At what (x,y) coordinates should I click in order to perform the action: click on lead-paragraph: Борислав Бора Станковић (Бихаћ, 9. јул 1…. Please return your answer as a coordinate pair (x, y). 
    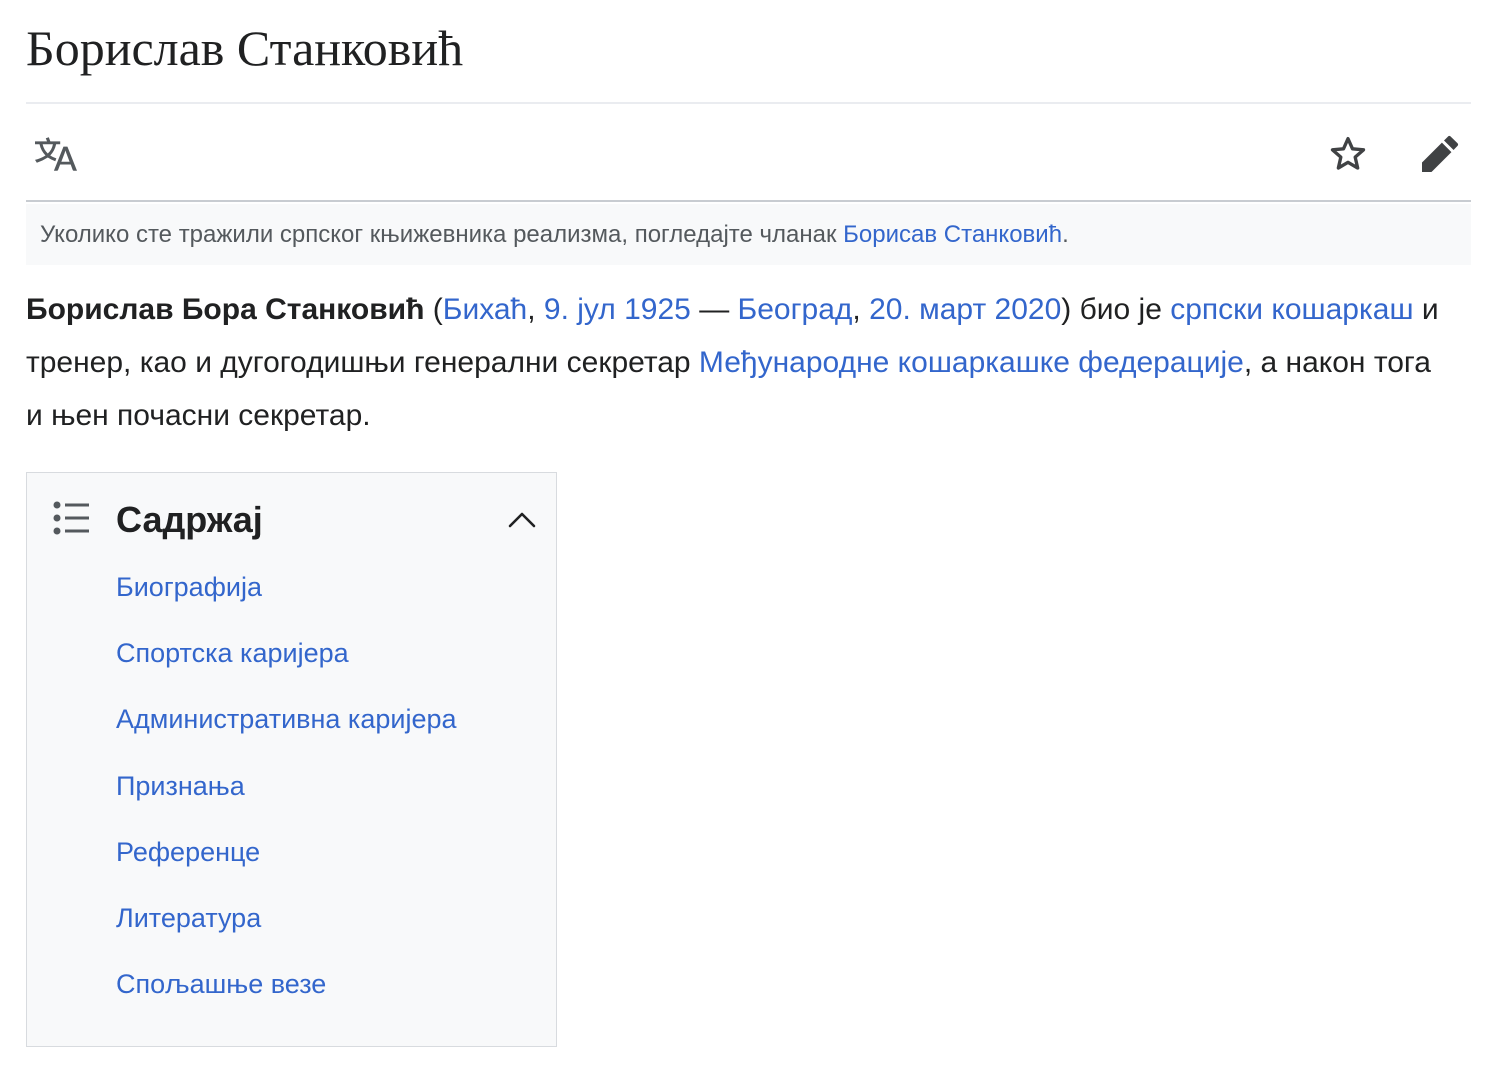
    Looking at the image, I should click on (736, 362).